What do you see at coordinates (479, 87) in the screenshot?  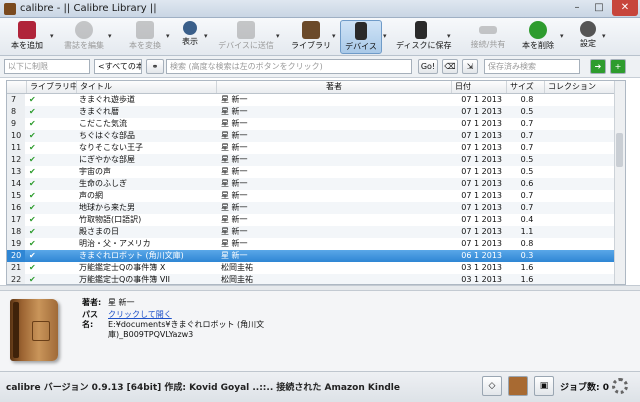 I see `header-date: 日付` at bounding box center [479, 87].